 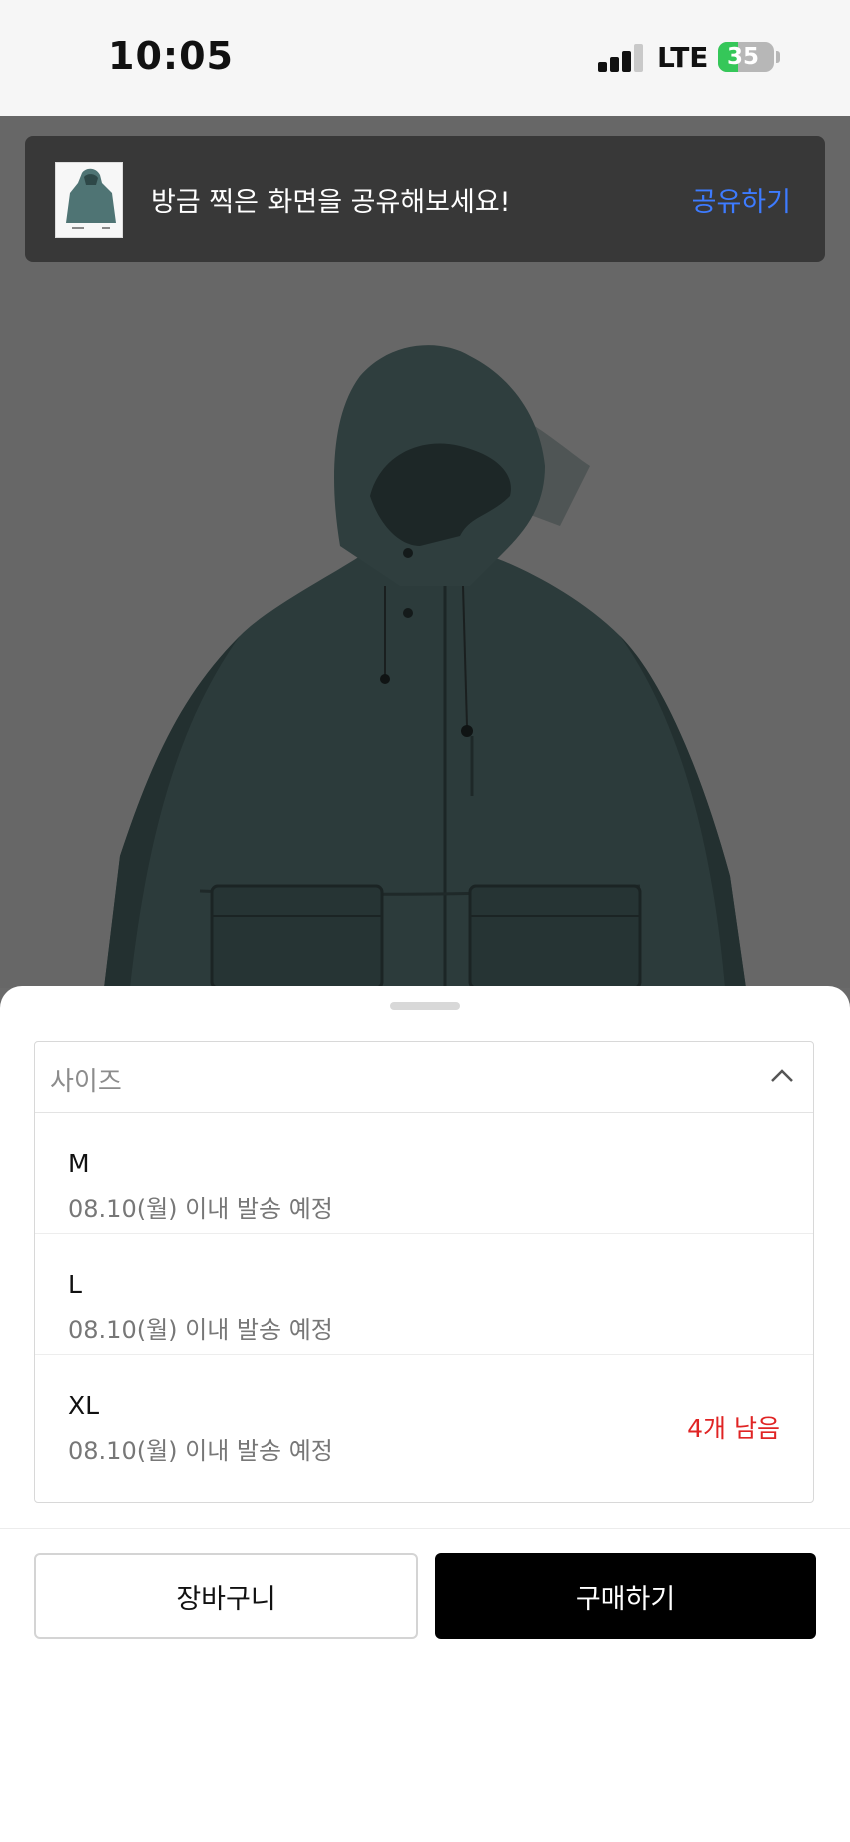 I want to click on add-to-cart-button: 장바구니, so click(x=226, y=1596).